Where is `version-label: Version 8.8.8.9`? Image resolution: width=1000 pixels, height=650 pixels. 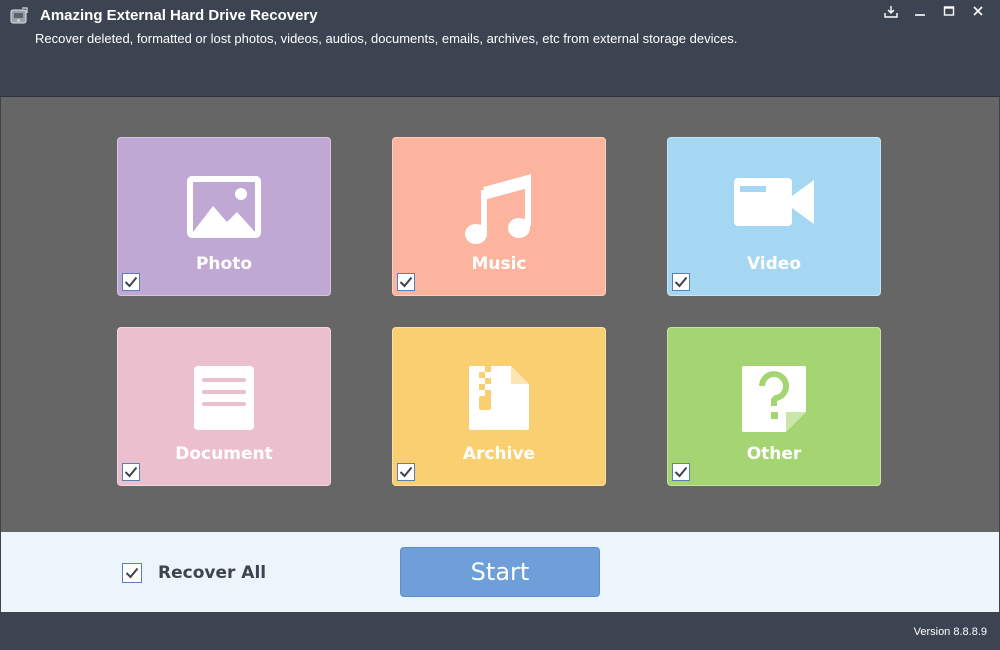
version-label: Version 8.8.8.9 is located at coordinates (950, 632).